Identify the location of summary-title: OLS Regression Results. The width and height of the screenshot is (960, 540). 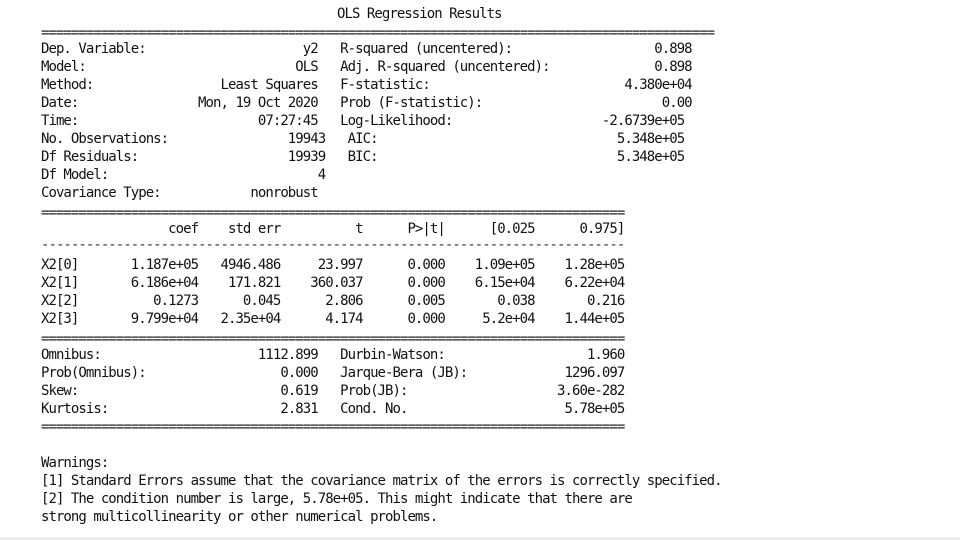
(419, 14).